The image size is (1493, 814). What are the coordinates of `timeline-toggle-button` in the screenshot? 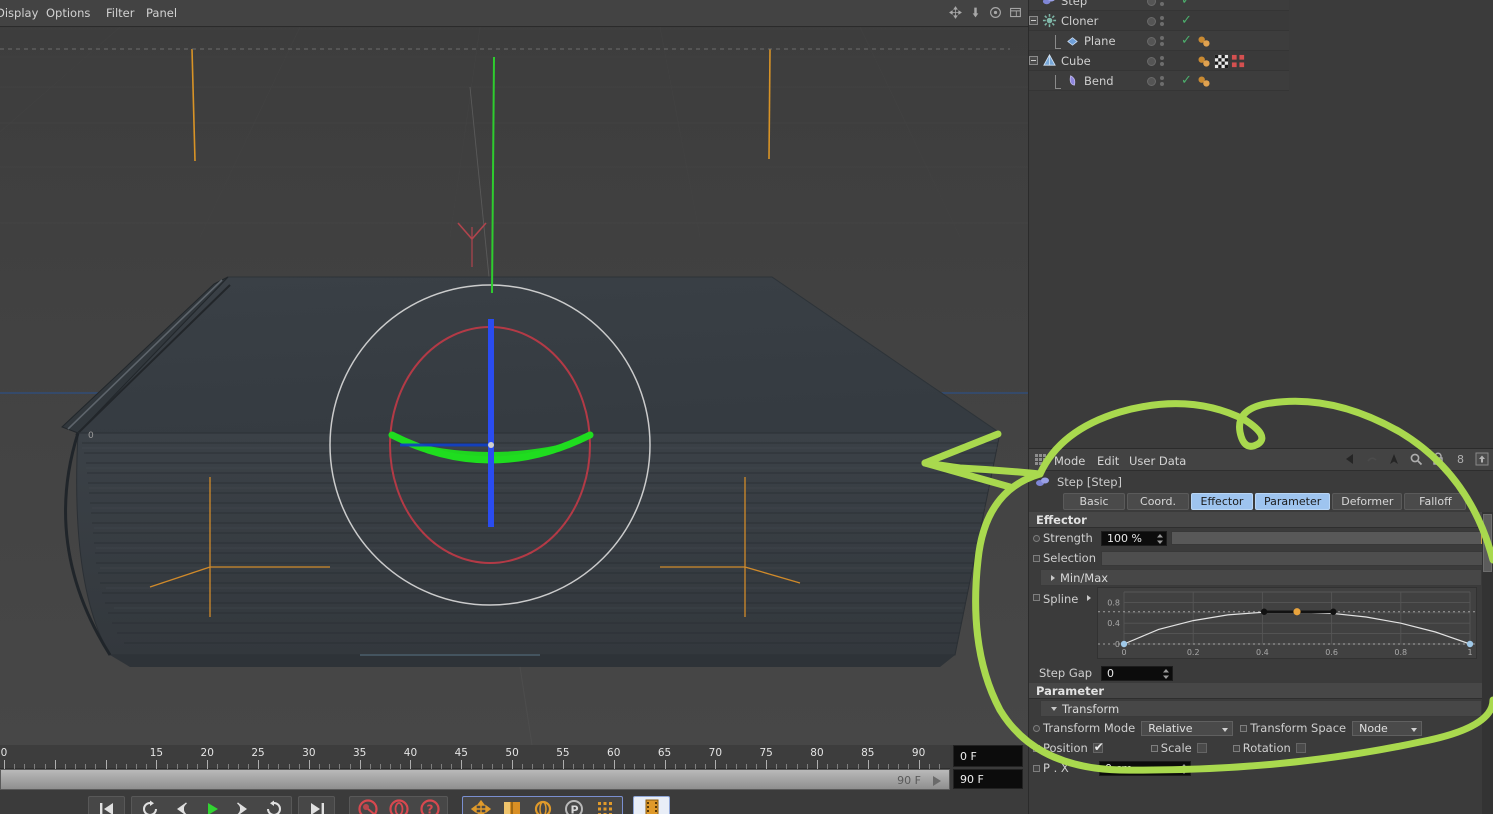 It's located at (651, 805).